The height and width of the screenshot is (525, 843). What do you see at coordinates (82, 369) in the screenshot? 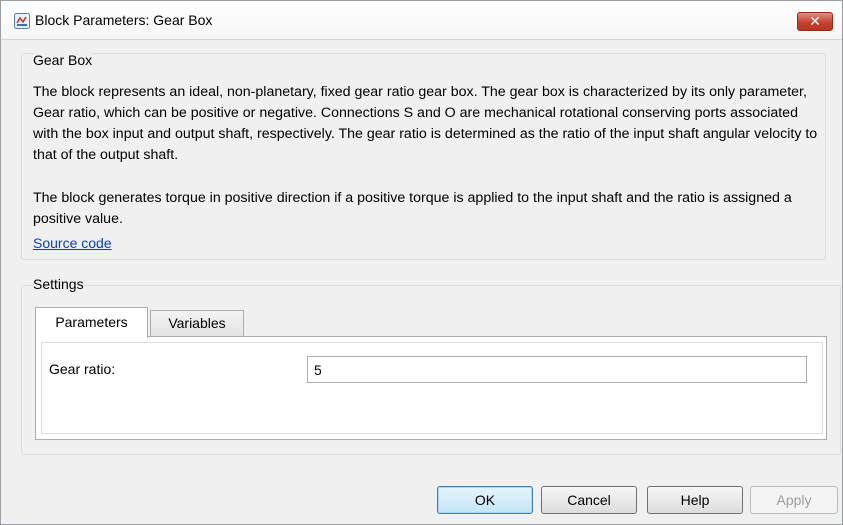
I see `gear-ratio-label: Gear ratio:` at bounding box center [82, 369].